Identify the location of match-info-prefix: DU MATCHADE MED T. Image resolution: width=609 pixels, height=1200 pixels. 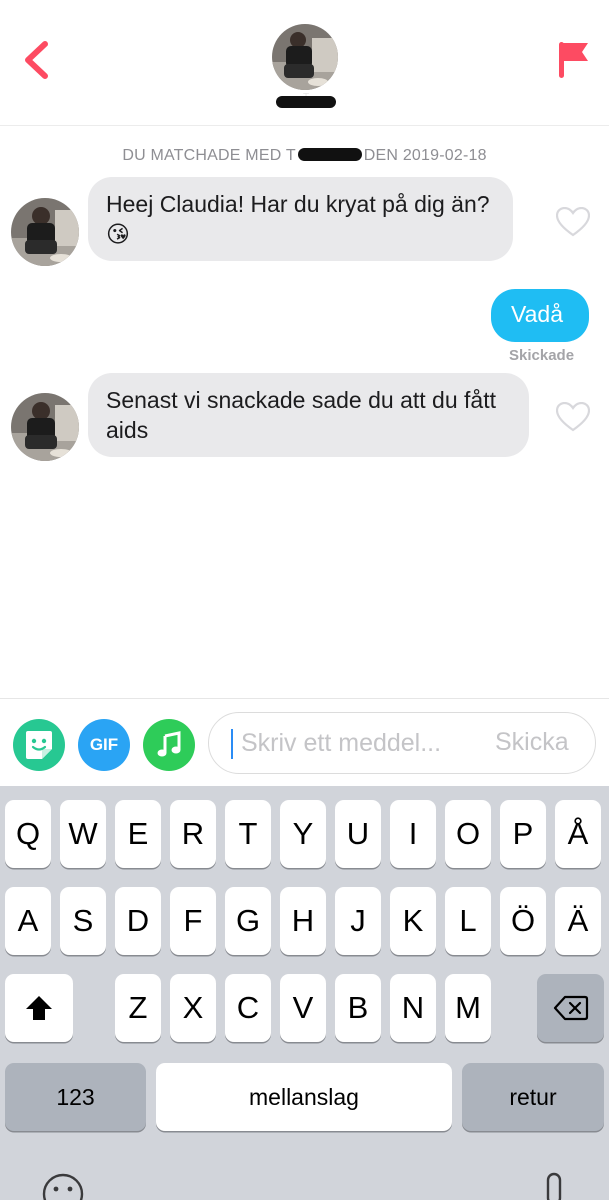
(209, 155).